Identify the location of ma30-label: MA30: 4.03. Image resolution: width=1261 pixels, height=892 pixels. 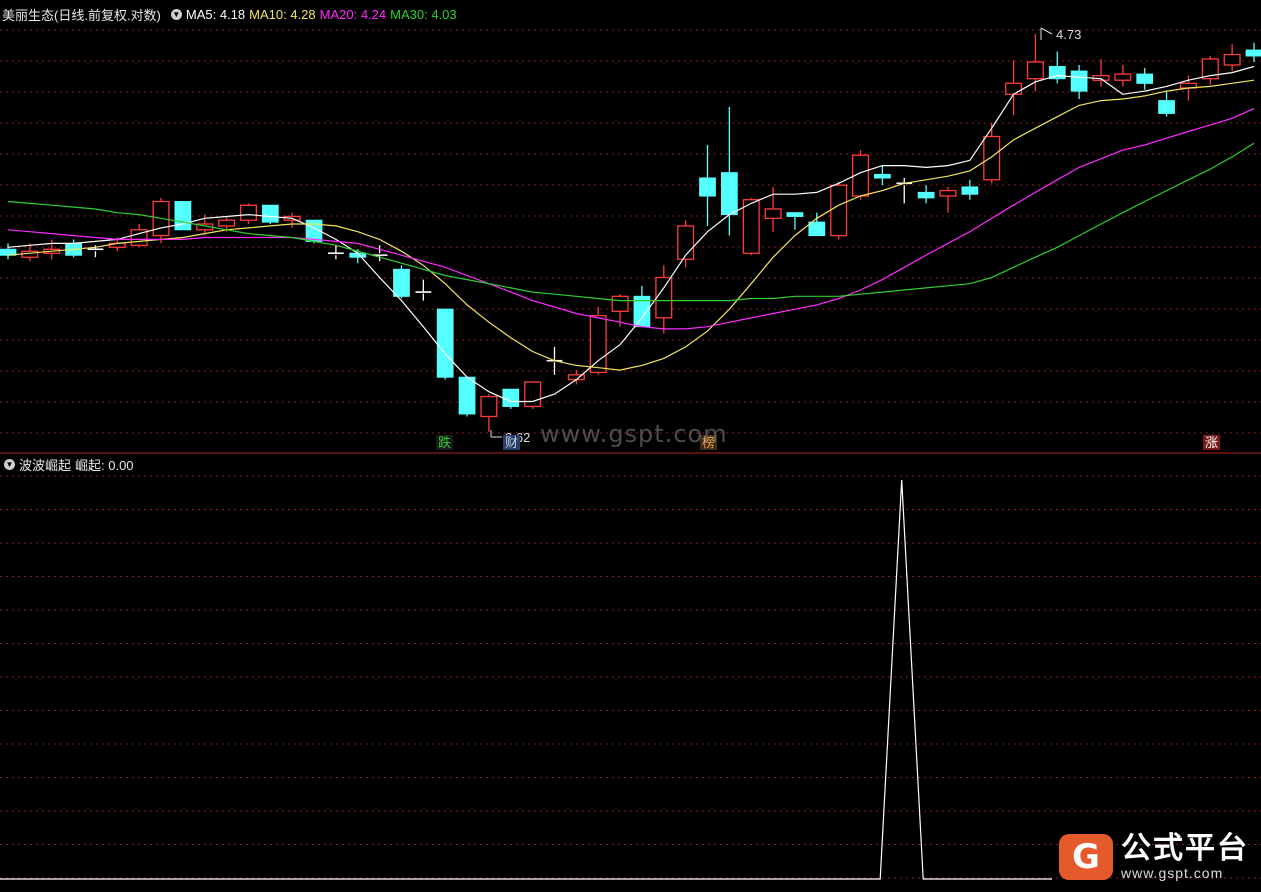
(423, 14).